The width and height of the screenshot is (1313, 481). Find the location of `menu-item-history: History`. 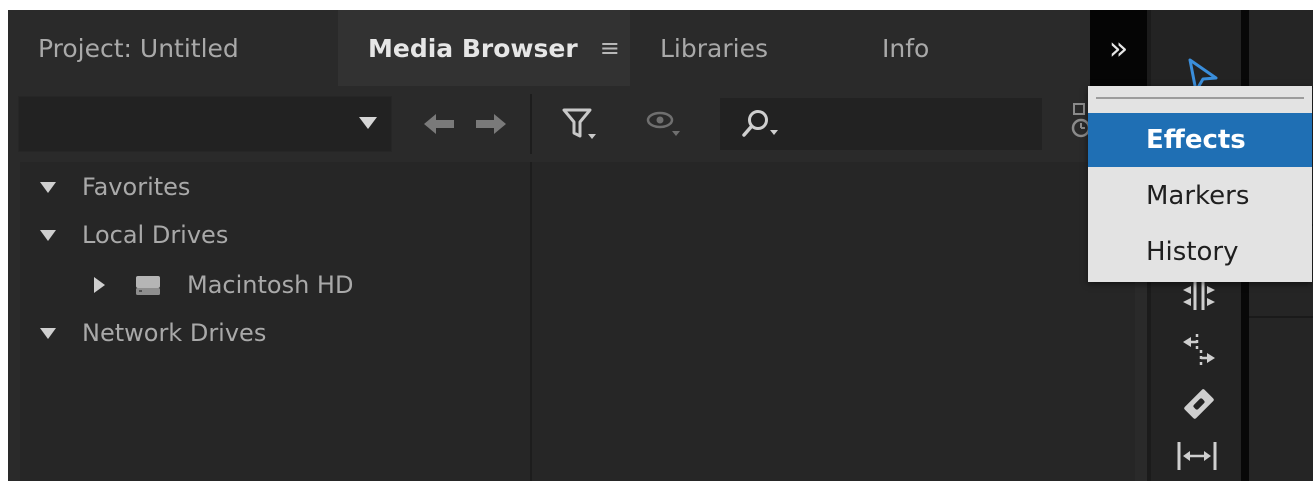

menu-item-history: History is located at coordinates (1200, 252).